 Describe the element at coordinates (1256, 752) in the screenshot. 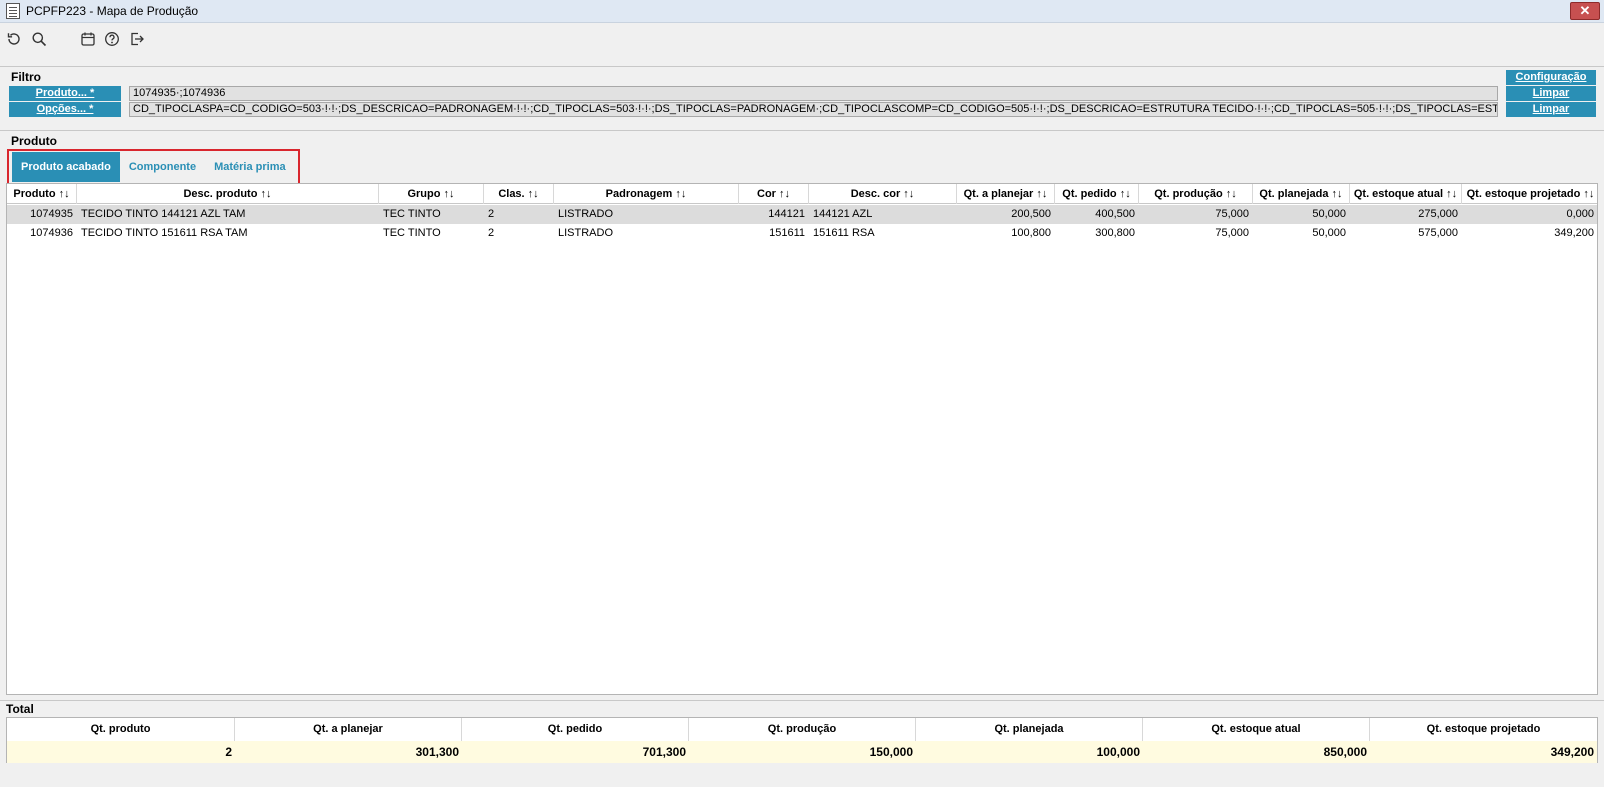

I see `total-value-qt-estoque-atual: 850,000` at that location.